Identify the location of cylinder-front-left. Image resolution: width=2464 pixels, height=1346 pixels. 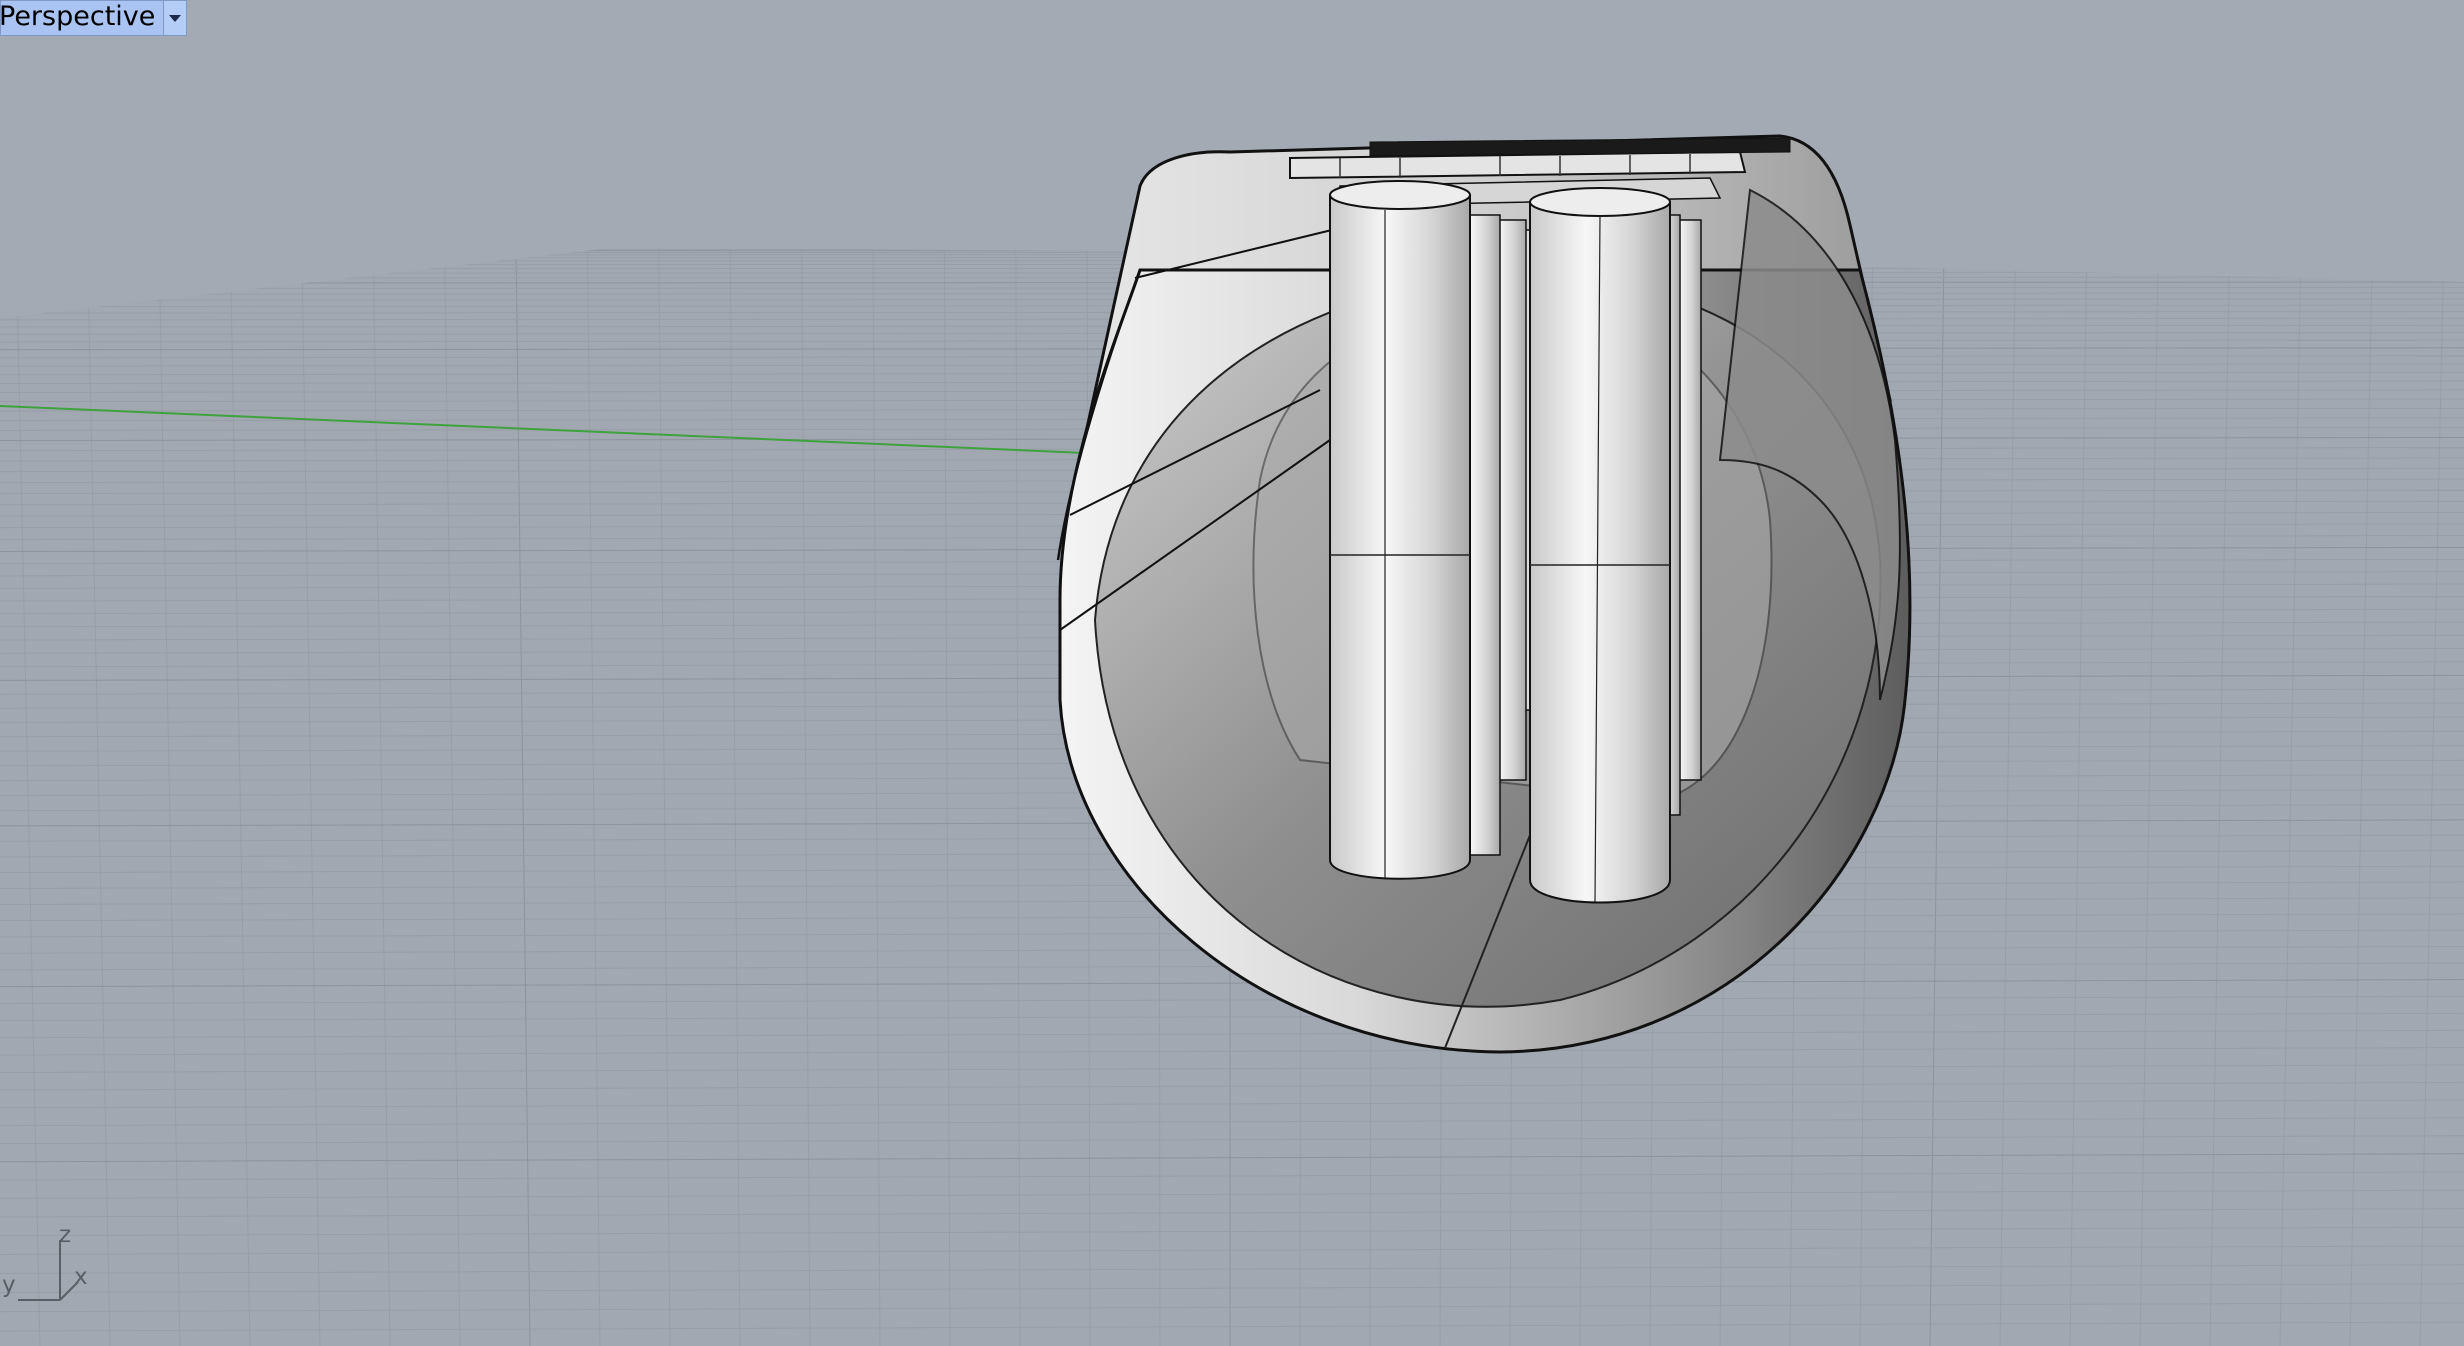
(1400, 530).